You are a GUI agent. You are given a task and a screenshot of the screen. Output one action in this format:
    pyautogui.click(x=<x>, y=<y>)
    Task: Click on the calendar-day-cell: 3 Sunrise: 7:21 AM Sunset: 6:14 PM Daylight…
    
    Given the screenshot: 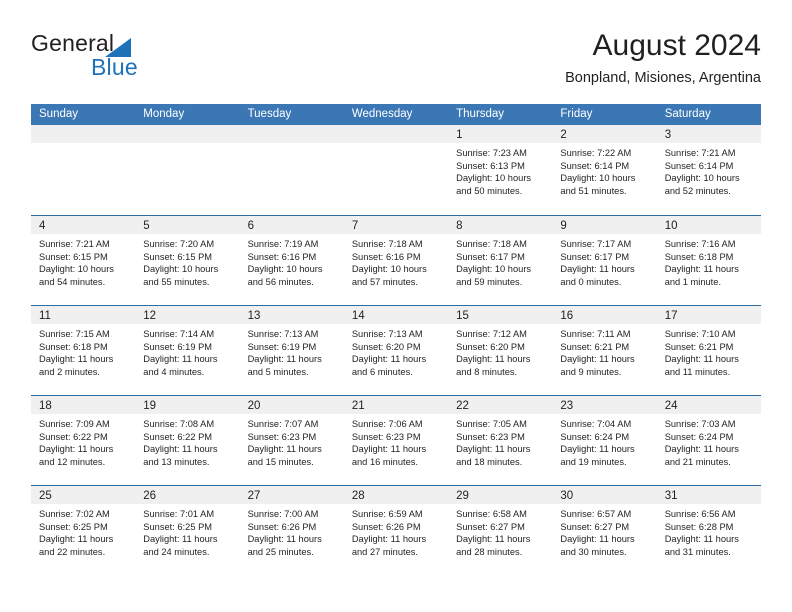 What is the action you would take?
    pyautogui.click(x=708, y=170)
    